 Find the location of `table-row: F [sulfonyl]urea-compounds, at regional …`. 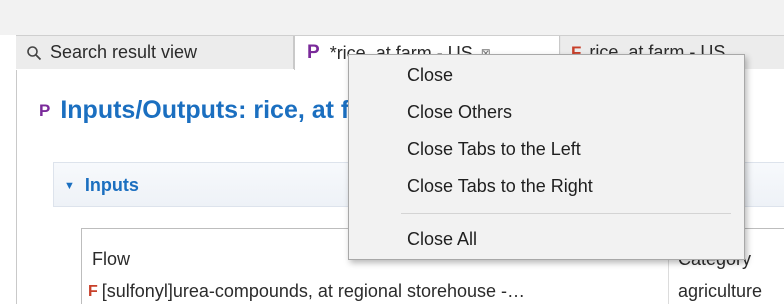

table-row: F [sulfonyl]urea-compounds, at regional … is located at coordinates (306, 291).